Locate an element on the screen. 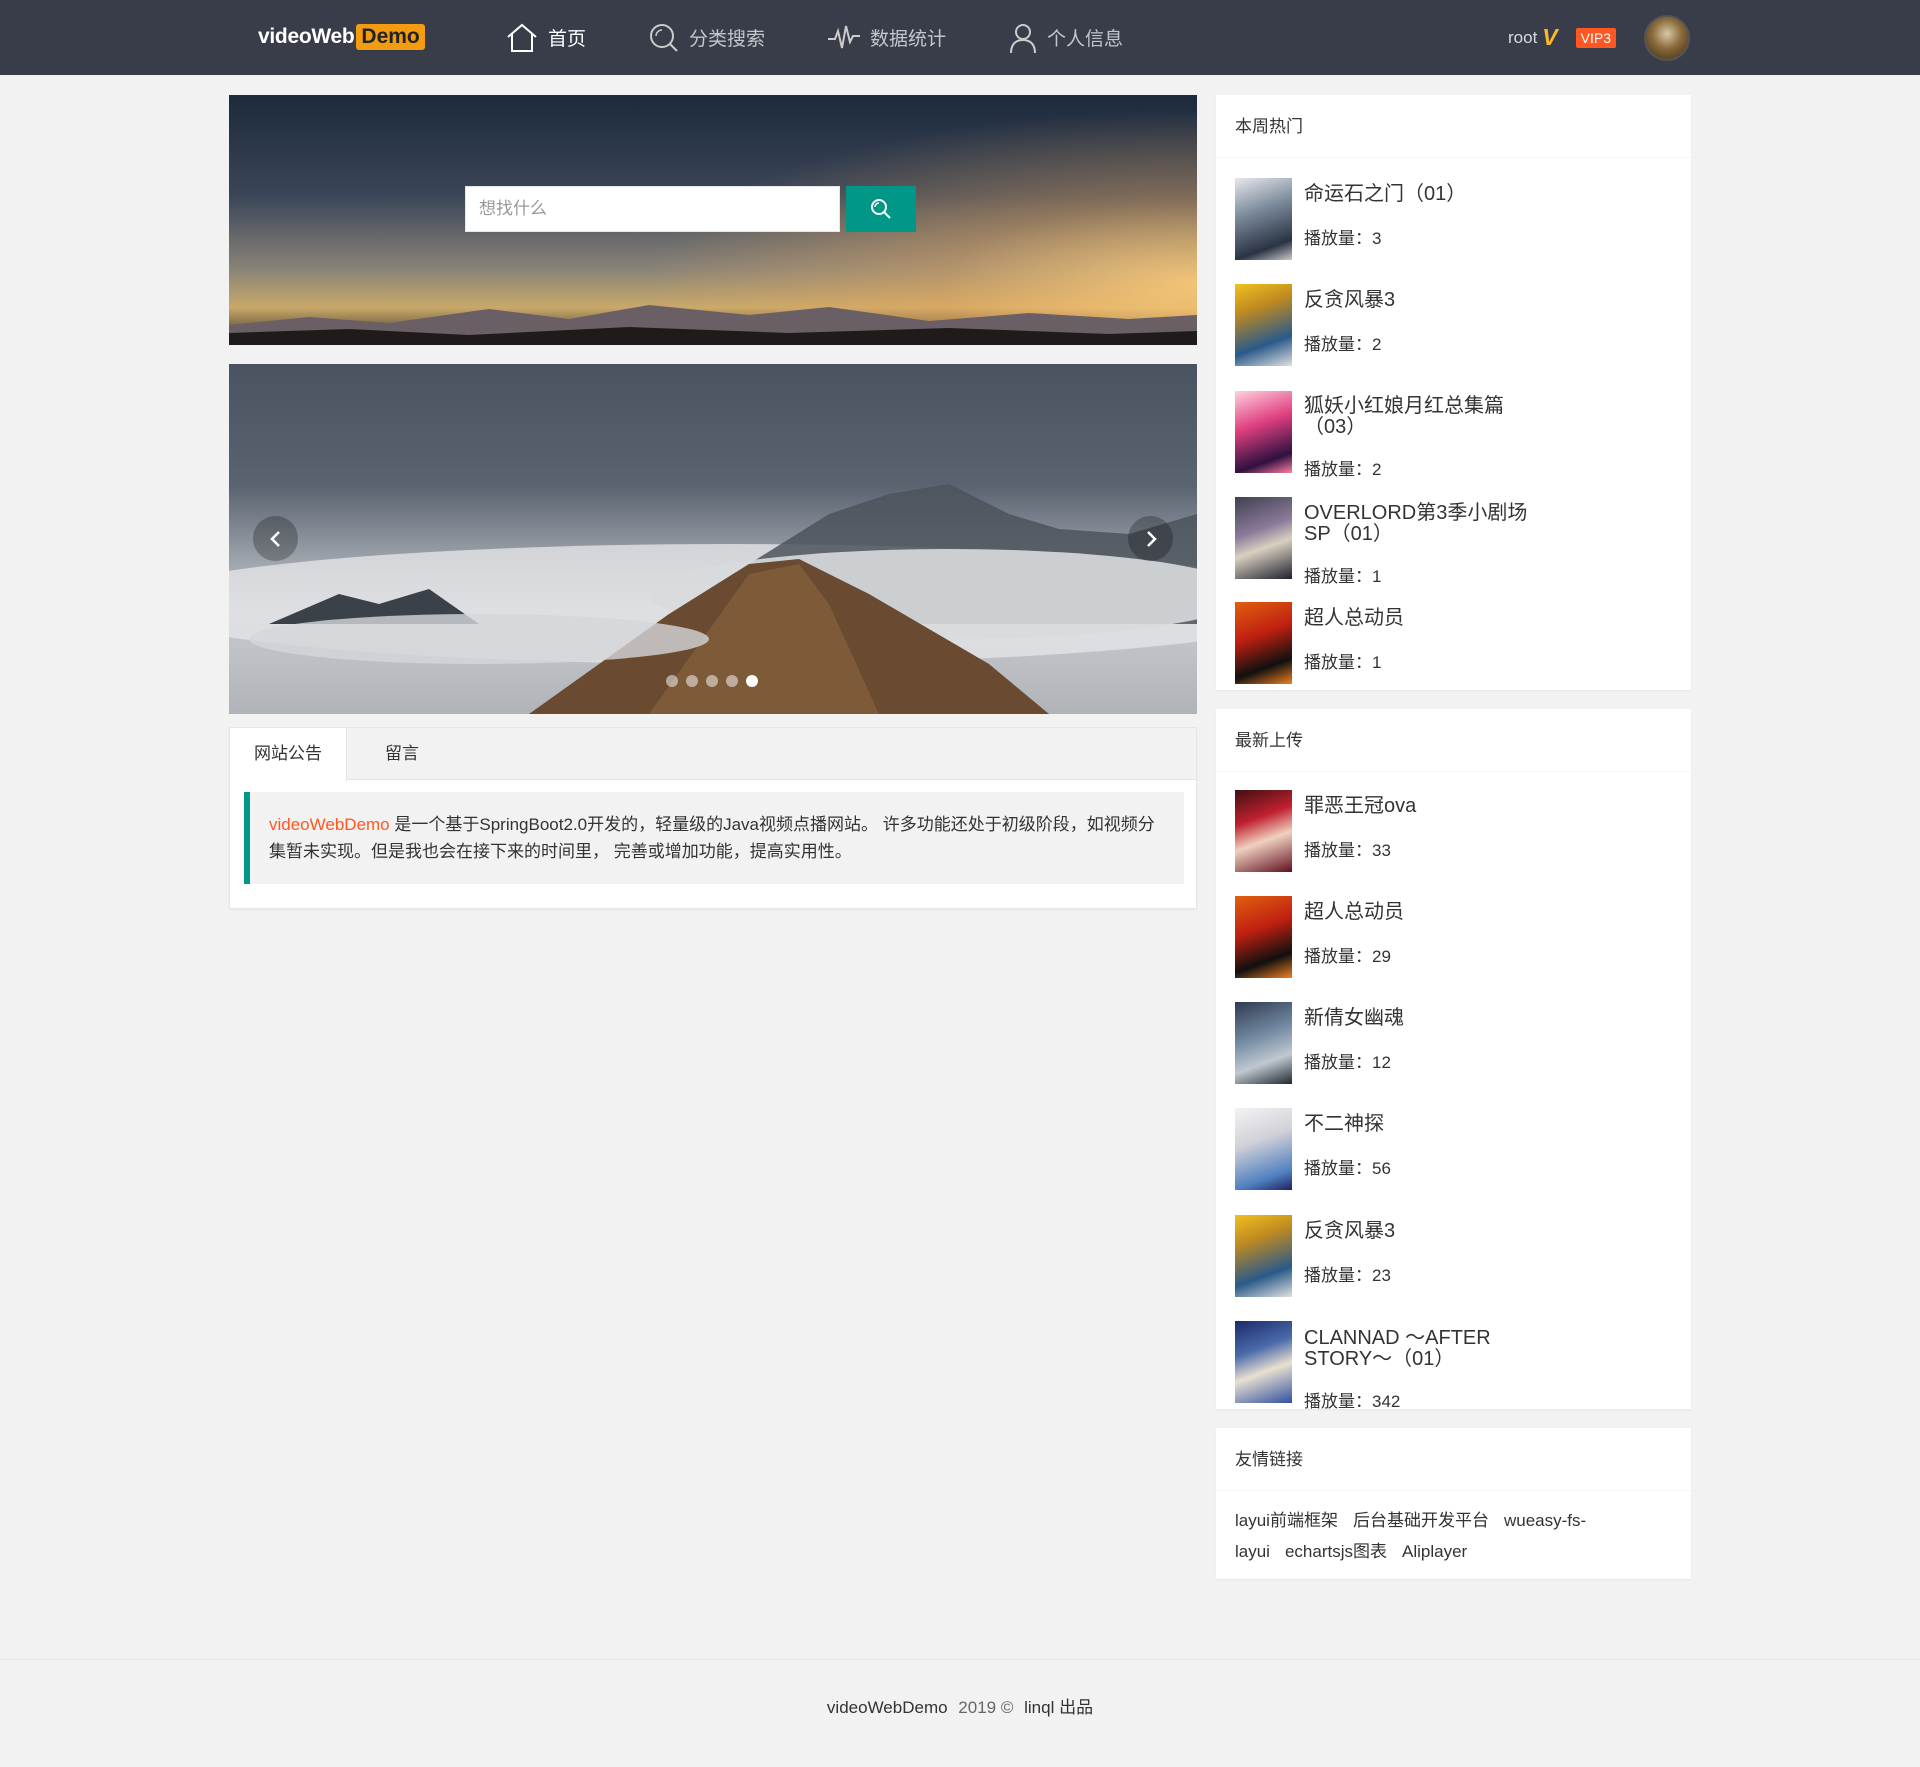 The height and width of the screenshot is (1767, 1920). footer-year: 2019 © is located at coordinates (986, 1707).